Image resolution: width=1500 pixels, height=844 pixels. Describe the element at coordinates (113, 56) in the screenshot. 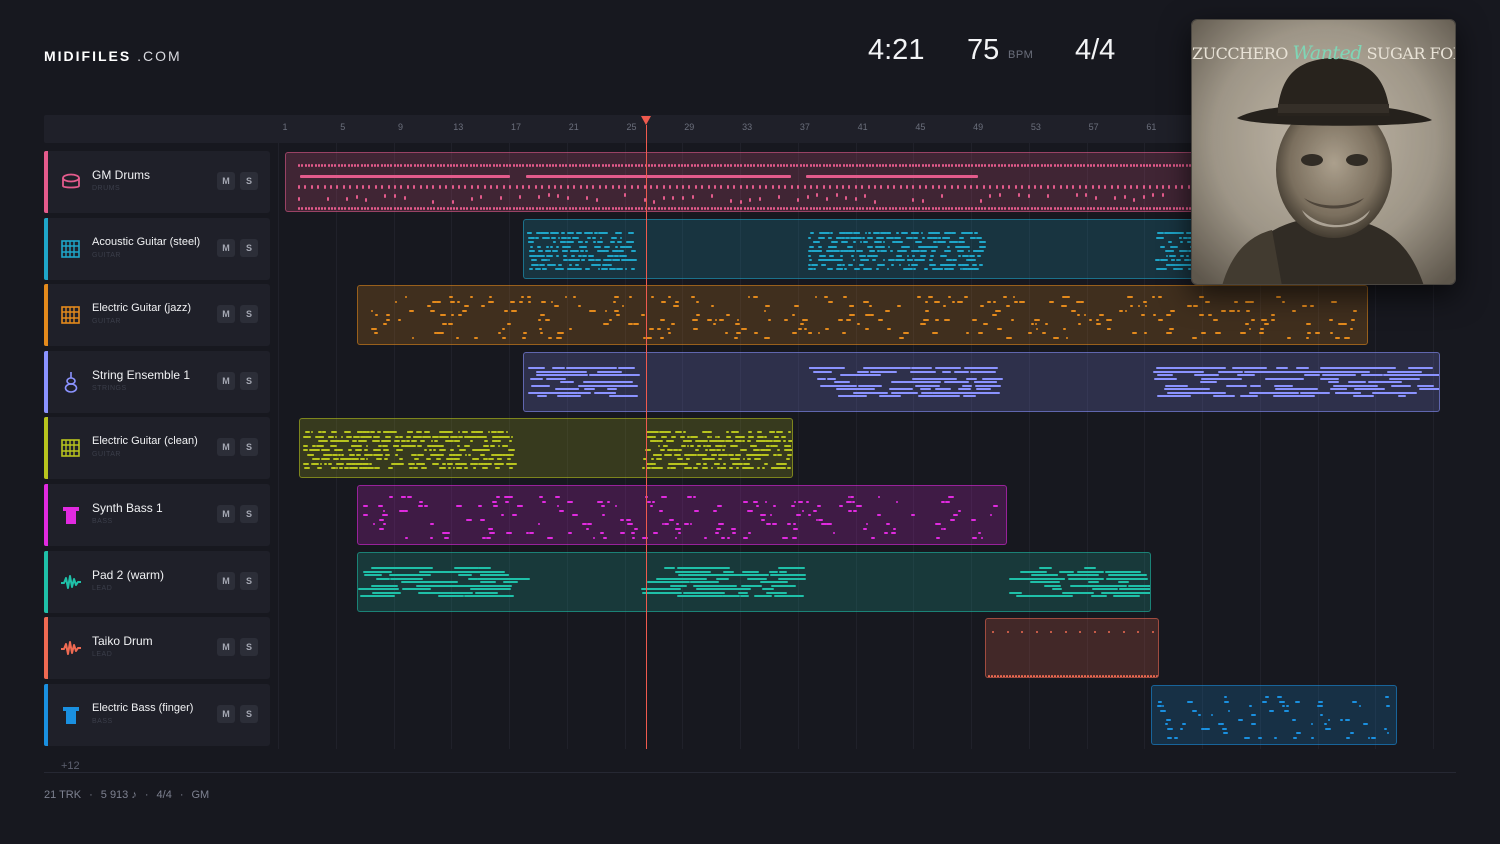

I see `brand-logo: MIDIFILES .COM` at that location.